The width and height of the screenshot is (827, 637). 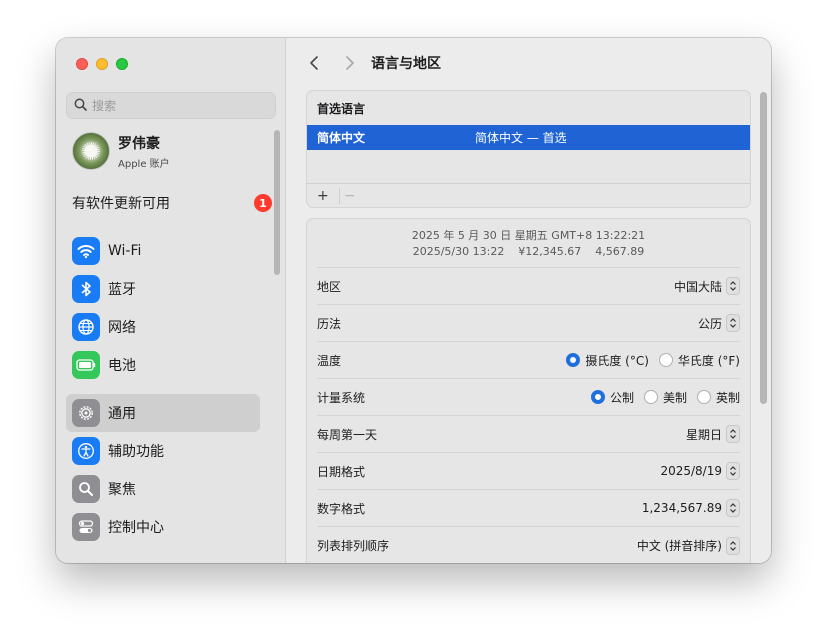 What do you see at coordinates (125, 251) in the screenshot?
I see `sidebar-item-label: Wi-Fi` at bounding box center [125, 251].